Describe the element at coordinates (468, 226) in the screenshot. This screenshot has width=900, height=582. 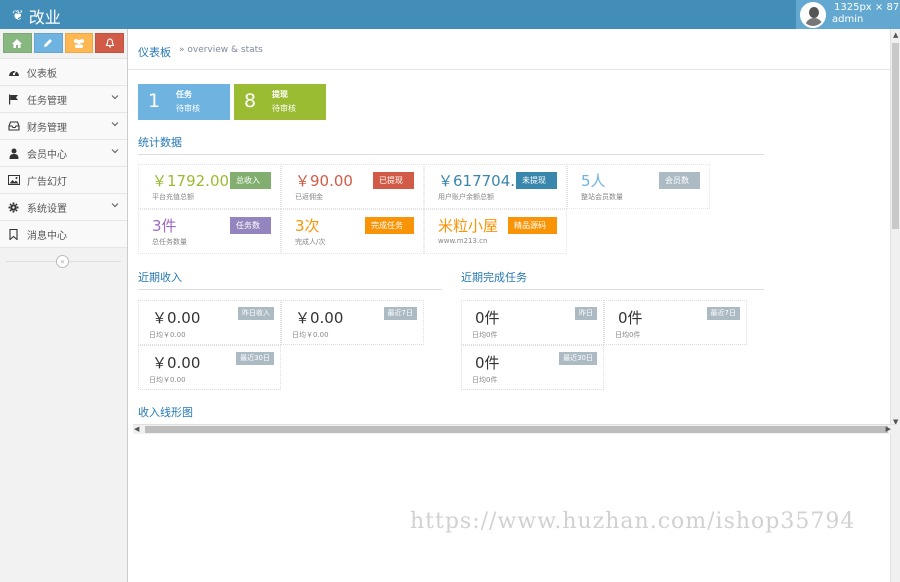
I see `stat-value: 米粒小屋` at that location.